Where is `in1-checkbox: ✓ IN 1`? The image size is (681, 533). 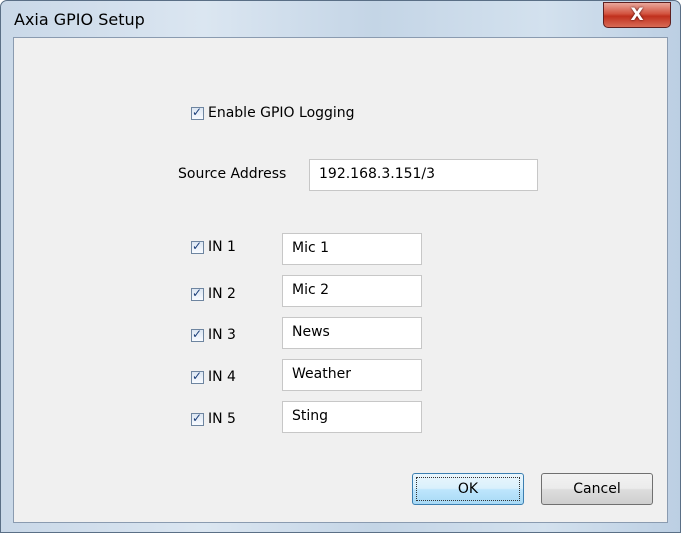
in1-checkbox: ✓ IN 1 is located at coordinates (213, 247).